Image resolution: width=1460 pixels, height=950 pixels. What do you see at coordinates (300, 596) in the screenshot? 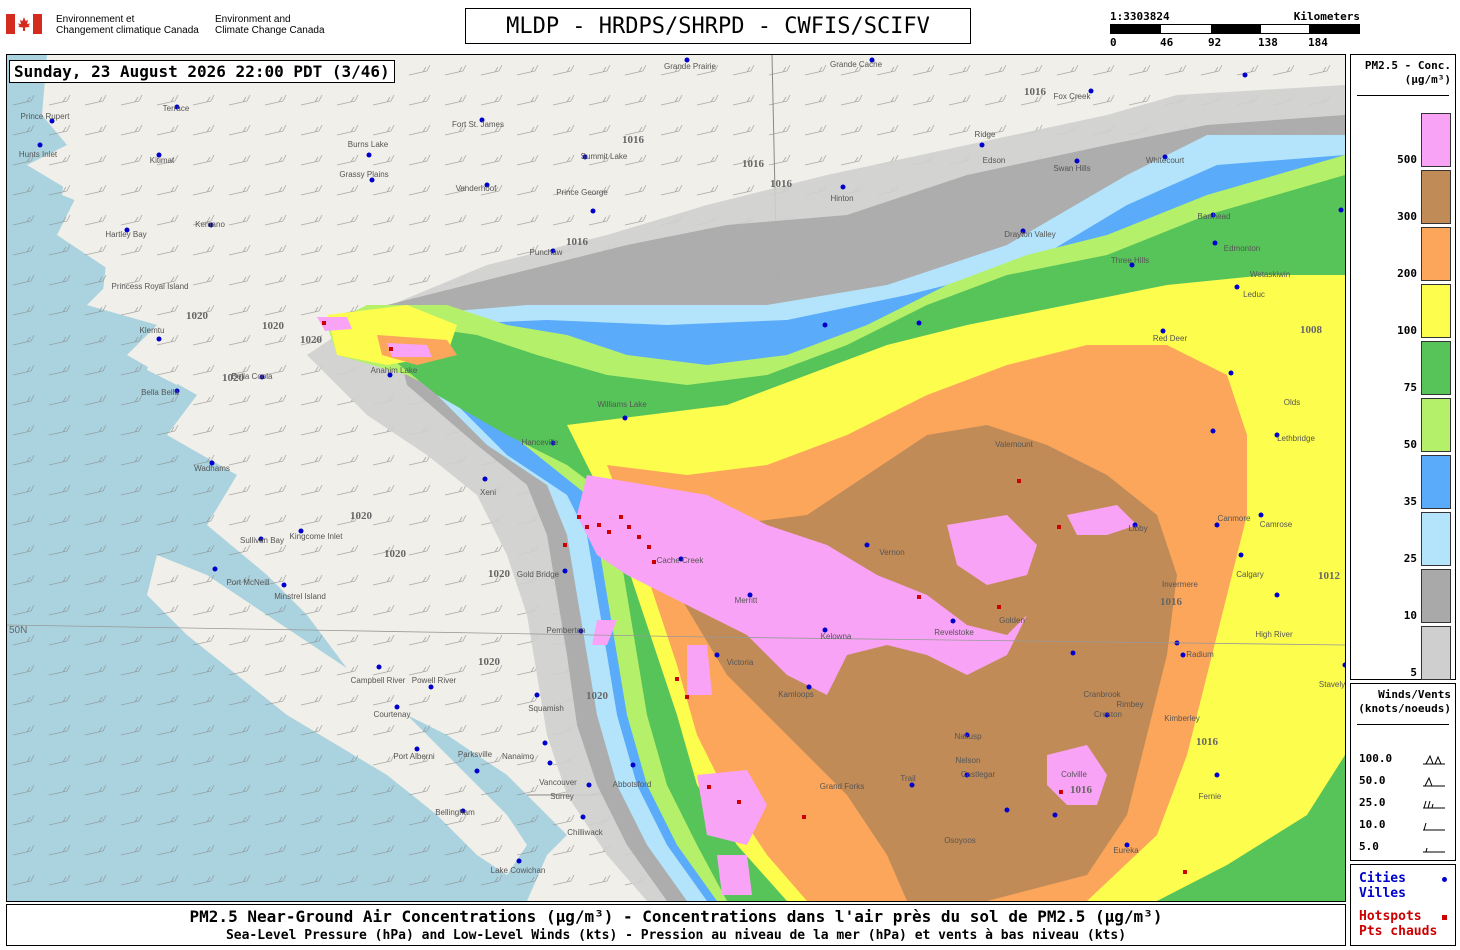
I see `place-label: Minstrel Island` at bounding box center [300, 596].